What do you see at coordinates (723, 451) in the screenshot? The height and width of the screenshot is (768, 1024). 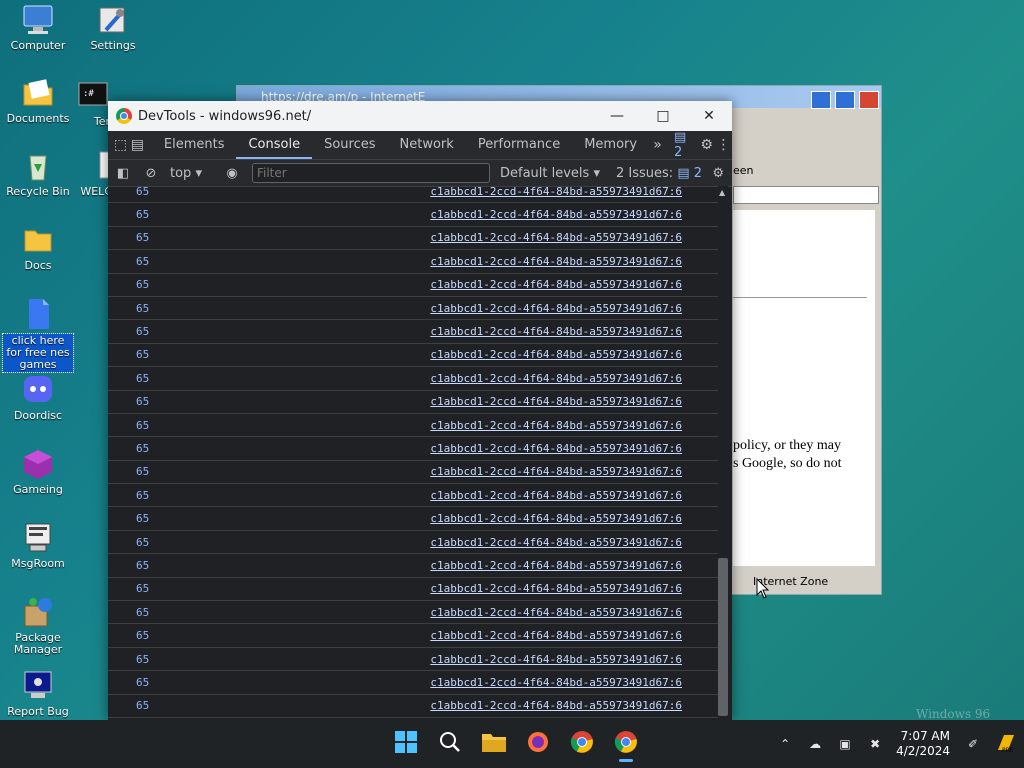 I see `console-scrollbar: ▲` at bounding box center [723, 451].